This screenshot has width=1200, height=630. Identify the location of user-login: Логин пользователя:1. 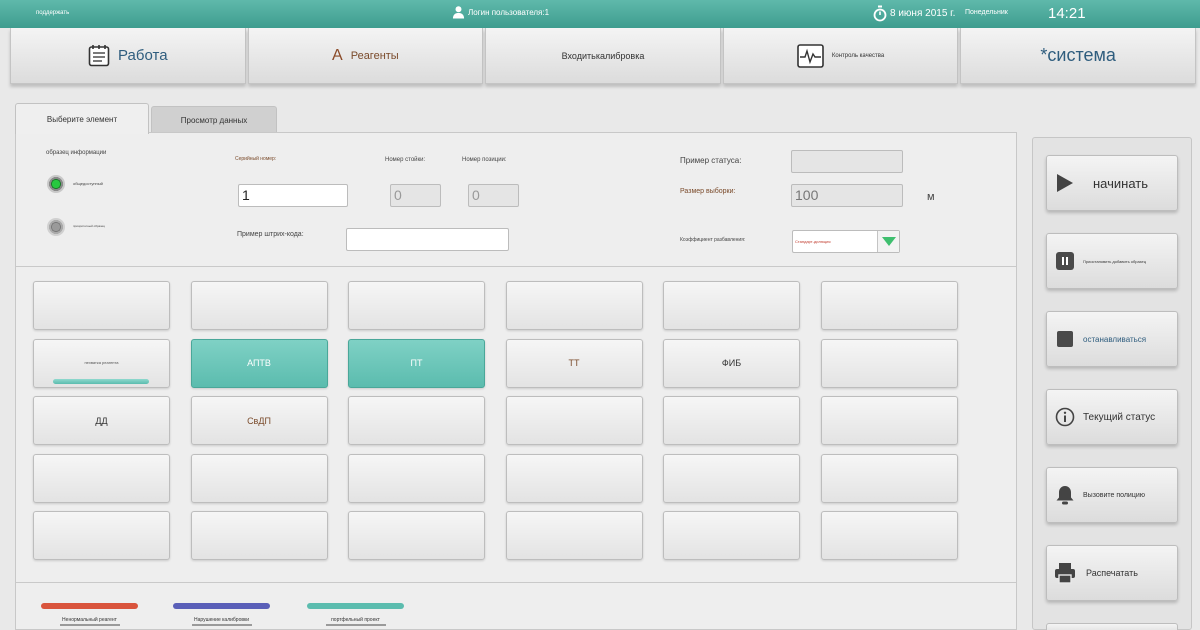
(500, 12).